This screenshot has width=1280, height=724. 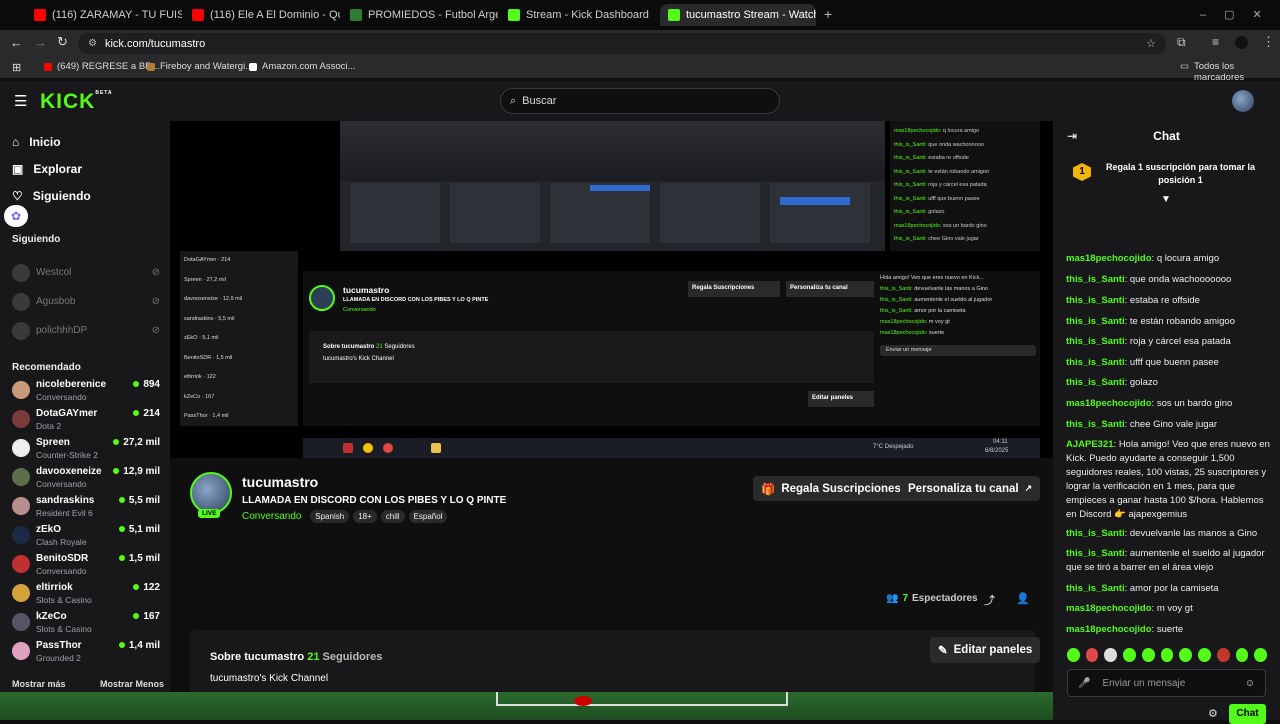 I want to click on recommended-item: sandraskins Resident Evil 6 5,5 mil, so click(x=86, y=507).